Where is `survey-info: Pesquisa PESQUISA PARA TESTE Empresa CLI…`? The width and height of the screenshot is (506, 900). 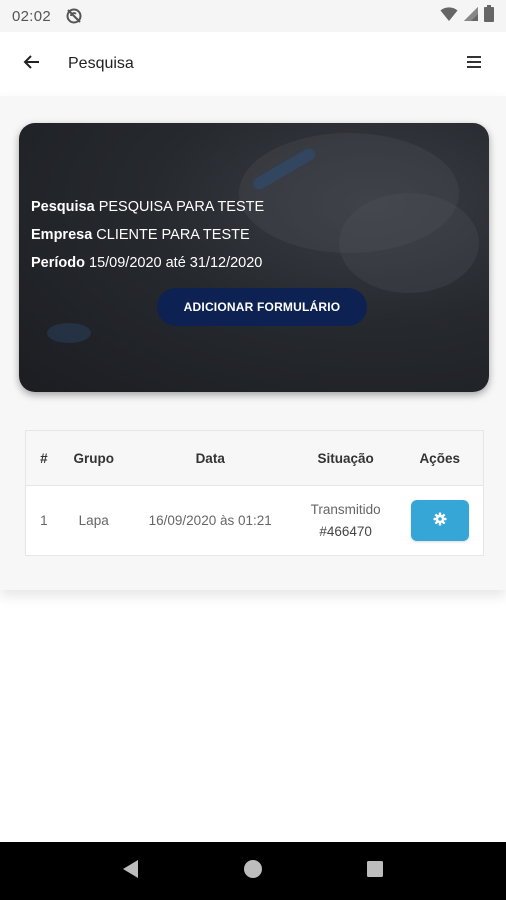 survey-info: Pesquisa PESQUISA PARA TESTE Empresa CLI… is located at coordinates (147, 235).